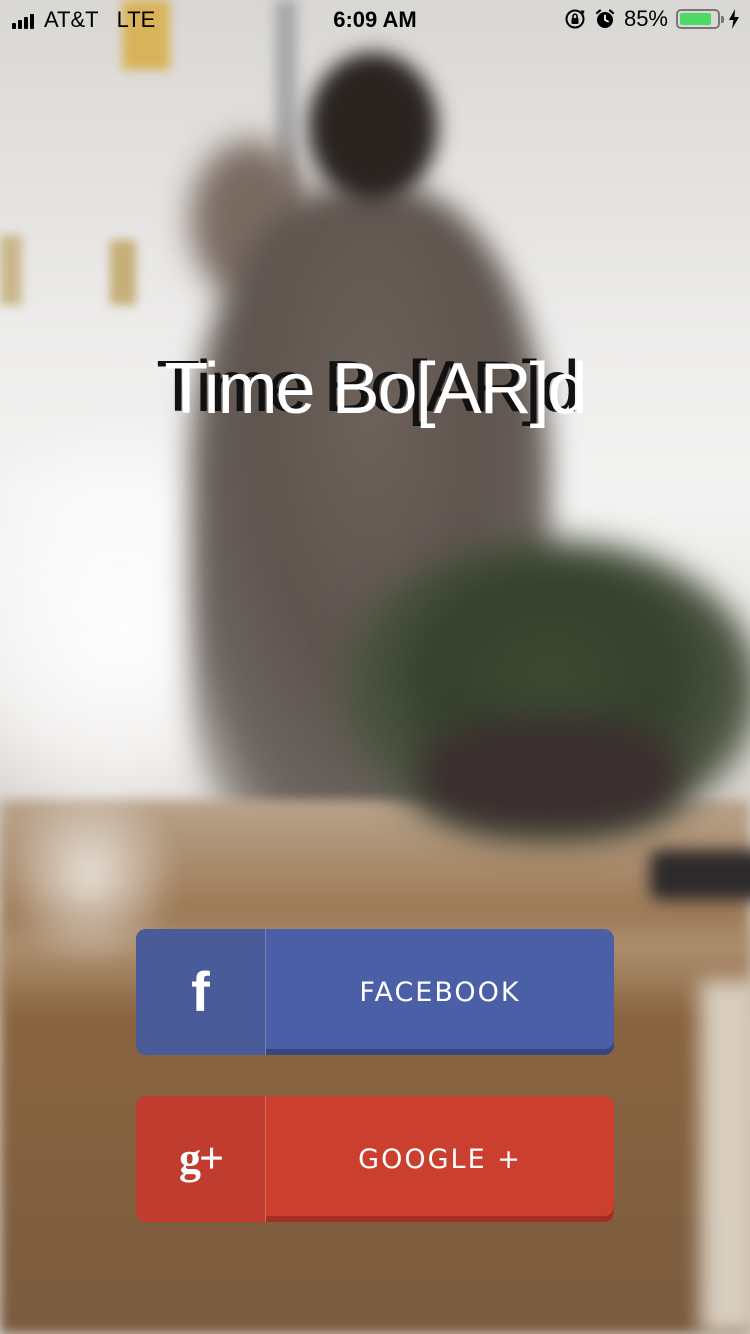 This screenshot has height=1334, width=750. What do you see at coordinates (375, 20) in the screenshot?
I see `status-bar: AT&T LTE 6:09 AM 85%` at bounding box center [375, 20].